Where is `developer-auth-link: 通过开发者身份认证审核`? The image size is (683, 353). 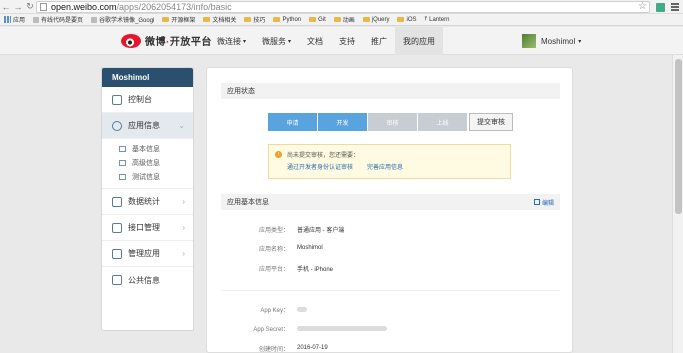
developer-auth-link: 通过开发者身份认证审核 is located at coordinates (320, 166).